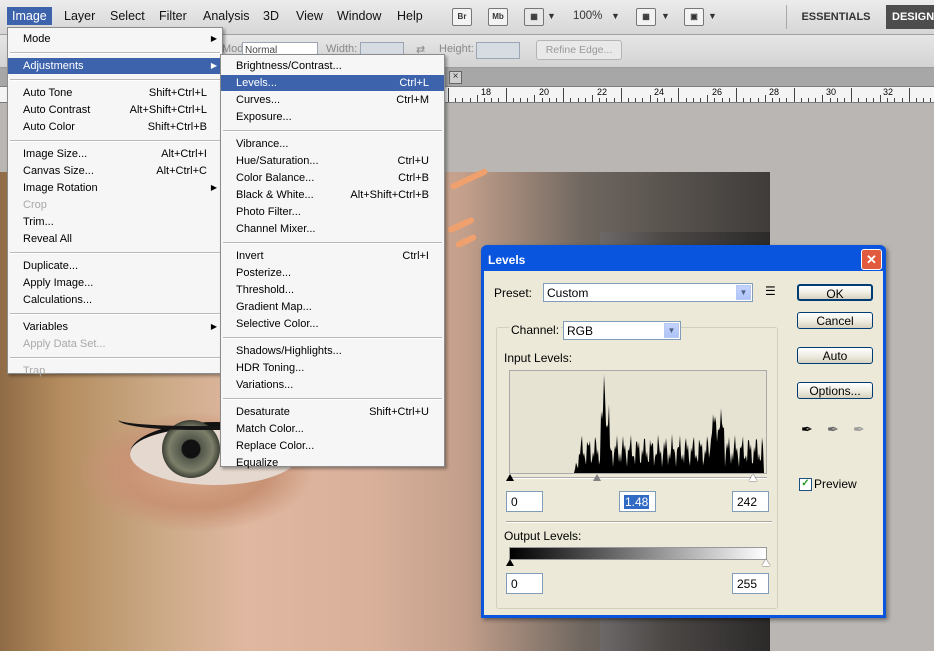 The image size is (934, 651). What do you see at coordinates (455, 77) in the screenshot?
I see `close-icon: ×` at bounding box center [455, 77].